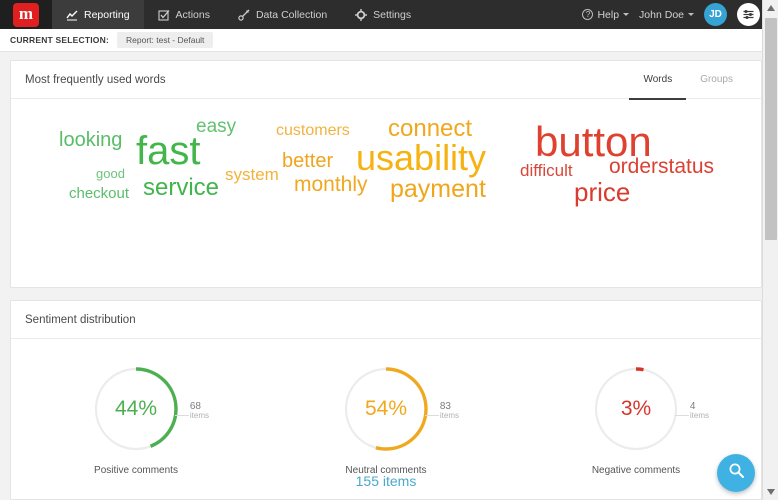 The height and width of the screenshot is (500, 778). I want to click on nav-item-label: Settings, so click(392, 14).